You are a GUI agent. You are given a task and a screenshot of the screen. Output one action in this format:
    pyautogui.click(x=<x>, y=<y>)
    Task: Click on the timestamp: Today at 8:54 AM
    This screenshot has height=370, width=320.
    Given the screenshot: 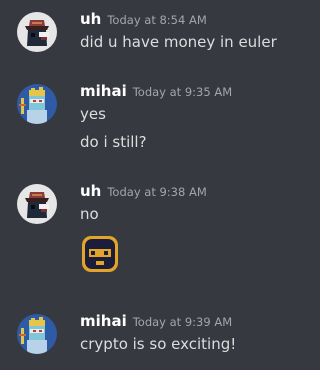 What is the action you would take?
    pyautogui.click(x=157, y=20)
    